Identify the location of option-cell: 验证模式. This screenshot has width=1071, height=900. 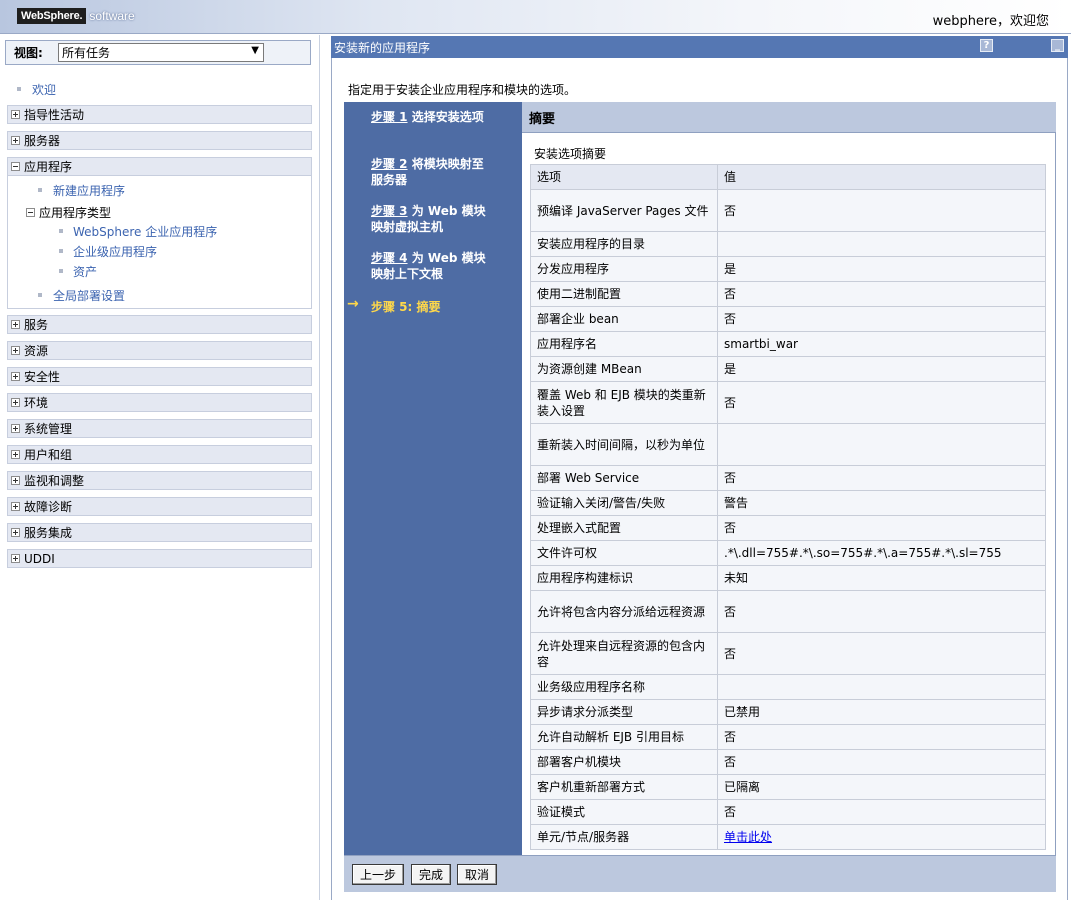
(624, 812).